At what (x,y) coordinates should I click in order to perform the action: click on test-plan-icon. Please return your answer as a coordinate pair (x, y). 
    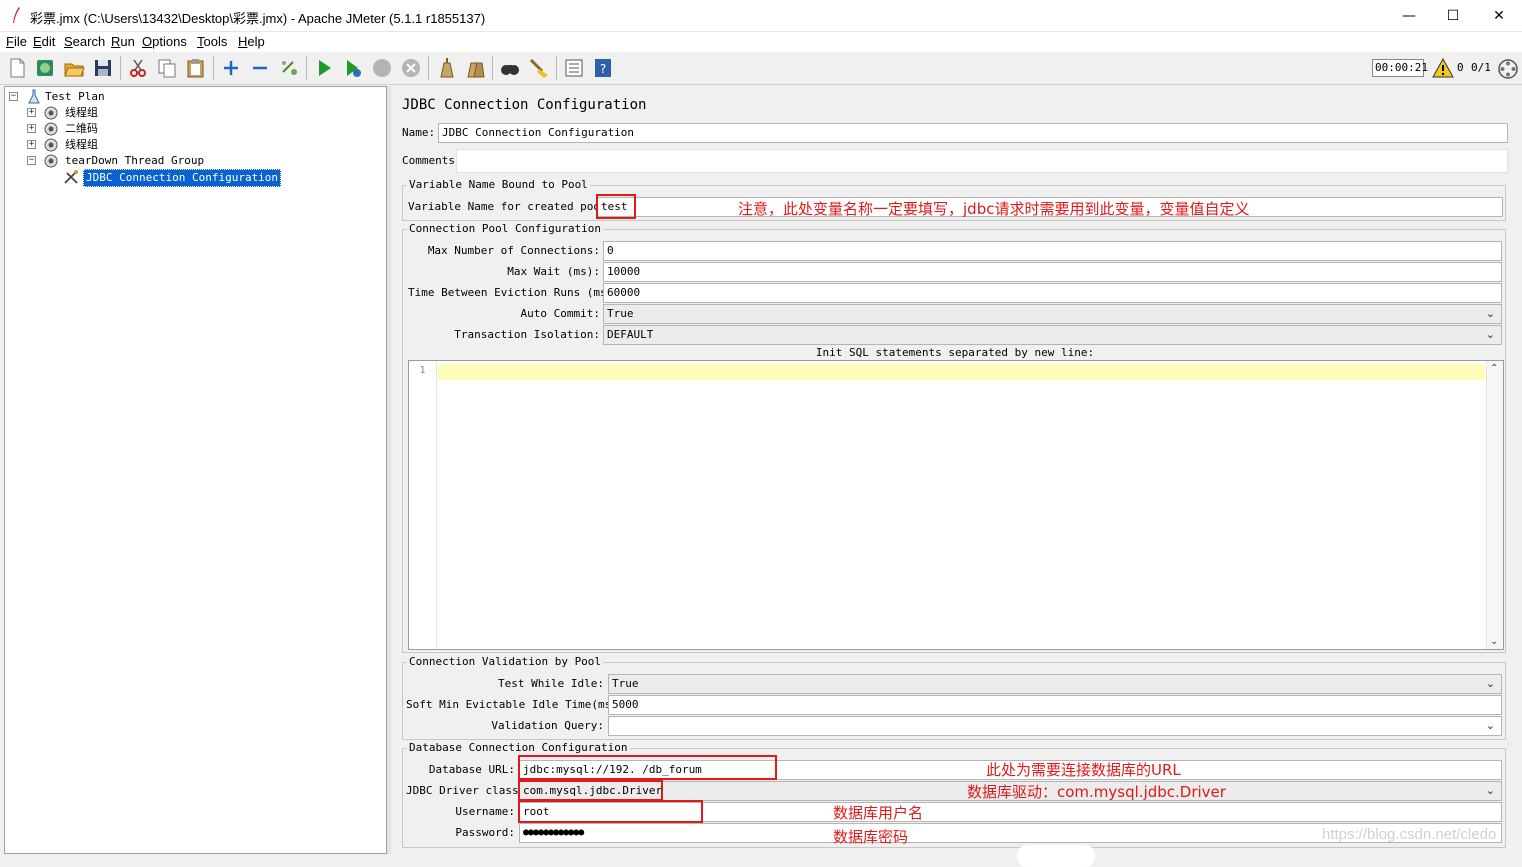
    Looking at the image, I should click on (34, 96).